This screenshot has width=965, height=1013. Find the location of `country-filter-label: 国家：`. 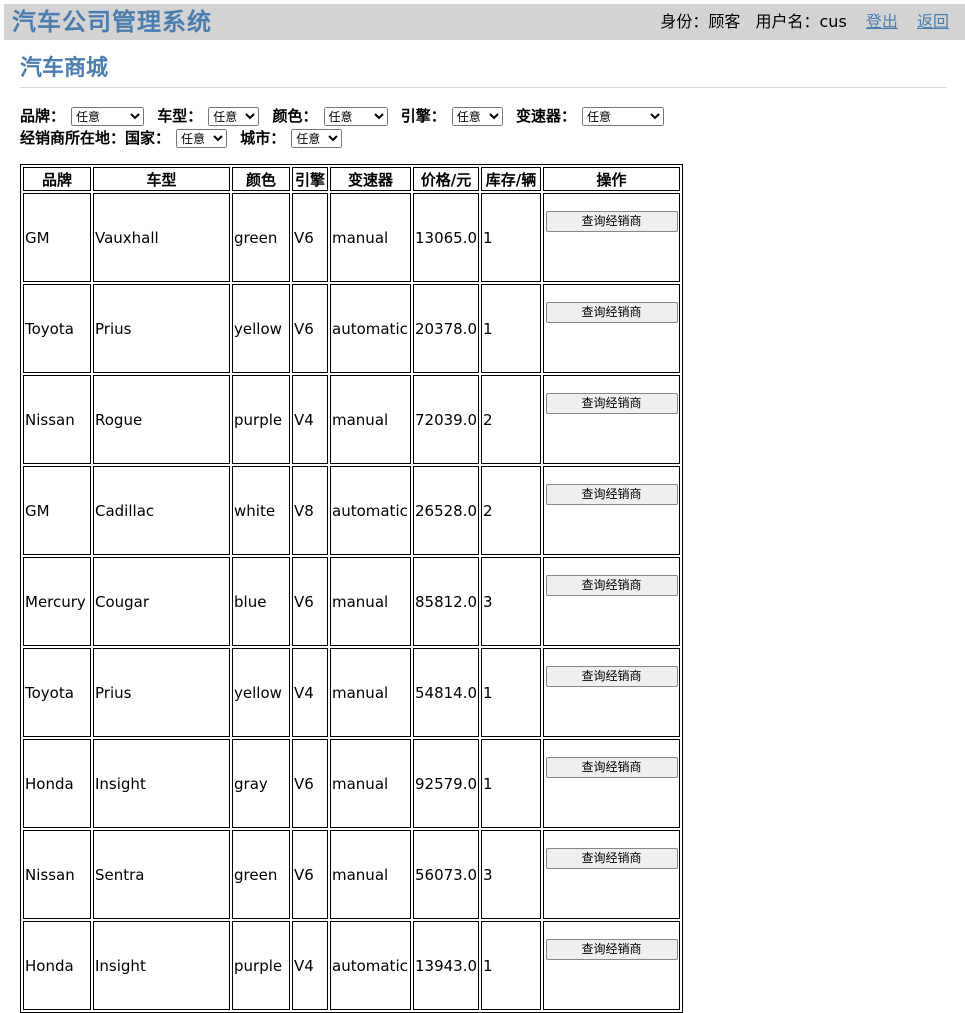

country-filter-label: 国家： is located at coordinates (148, 138).